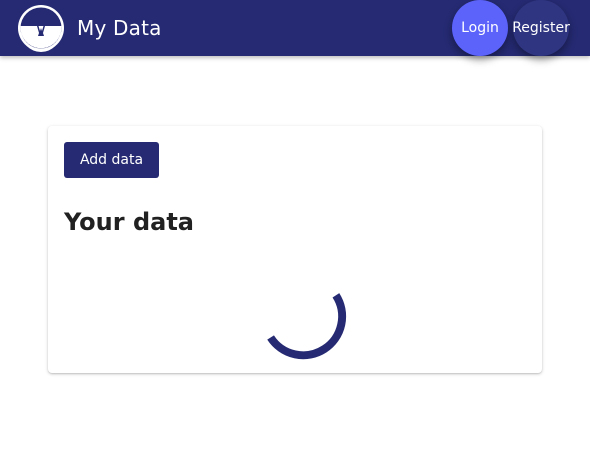 The height and width of the screenshot is (469, 590). What do you see at coordinates (119, 28) in the screenshot?
I see `app-title: My Data` at bounding box center [119, 28].